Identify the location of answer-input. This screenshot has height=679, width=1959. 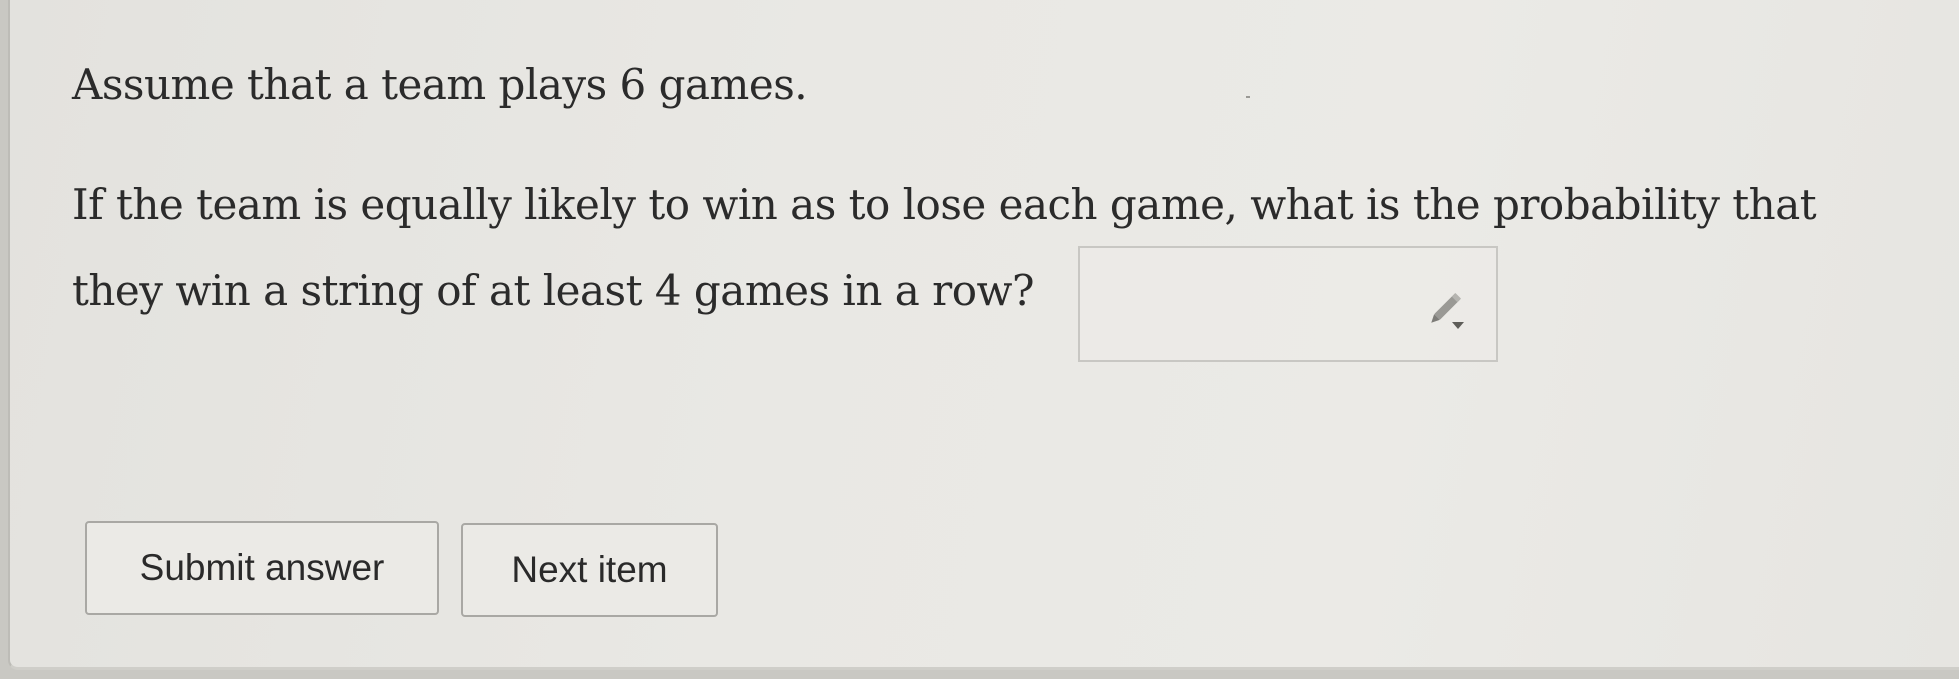
(1288, 304).